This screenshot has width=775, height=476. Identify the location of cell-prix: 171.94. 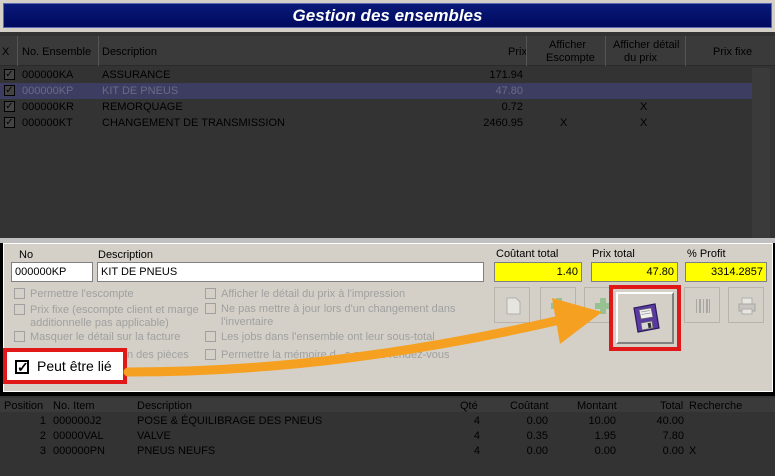
(506, 75).